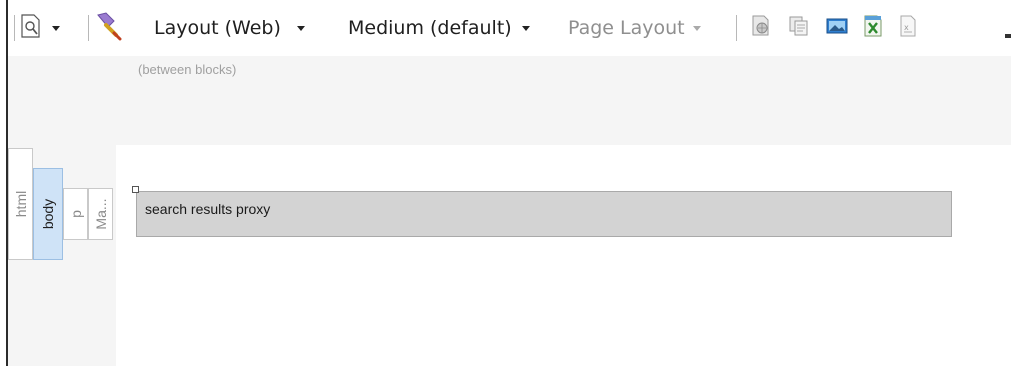  I want to click on breadcrumb-label: p, so click(75, 214).